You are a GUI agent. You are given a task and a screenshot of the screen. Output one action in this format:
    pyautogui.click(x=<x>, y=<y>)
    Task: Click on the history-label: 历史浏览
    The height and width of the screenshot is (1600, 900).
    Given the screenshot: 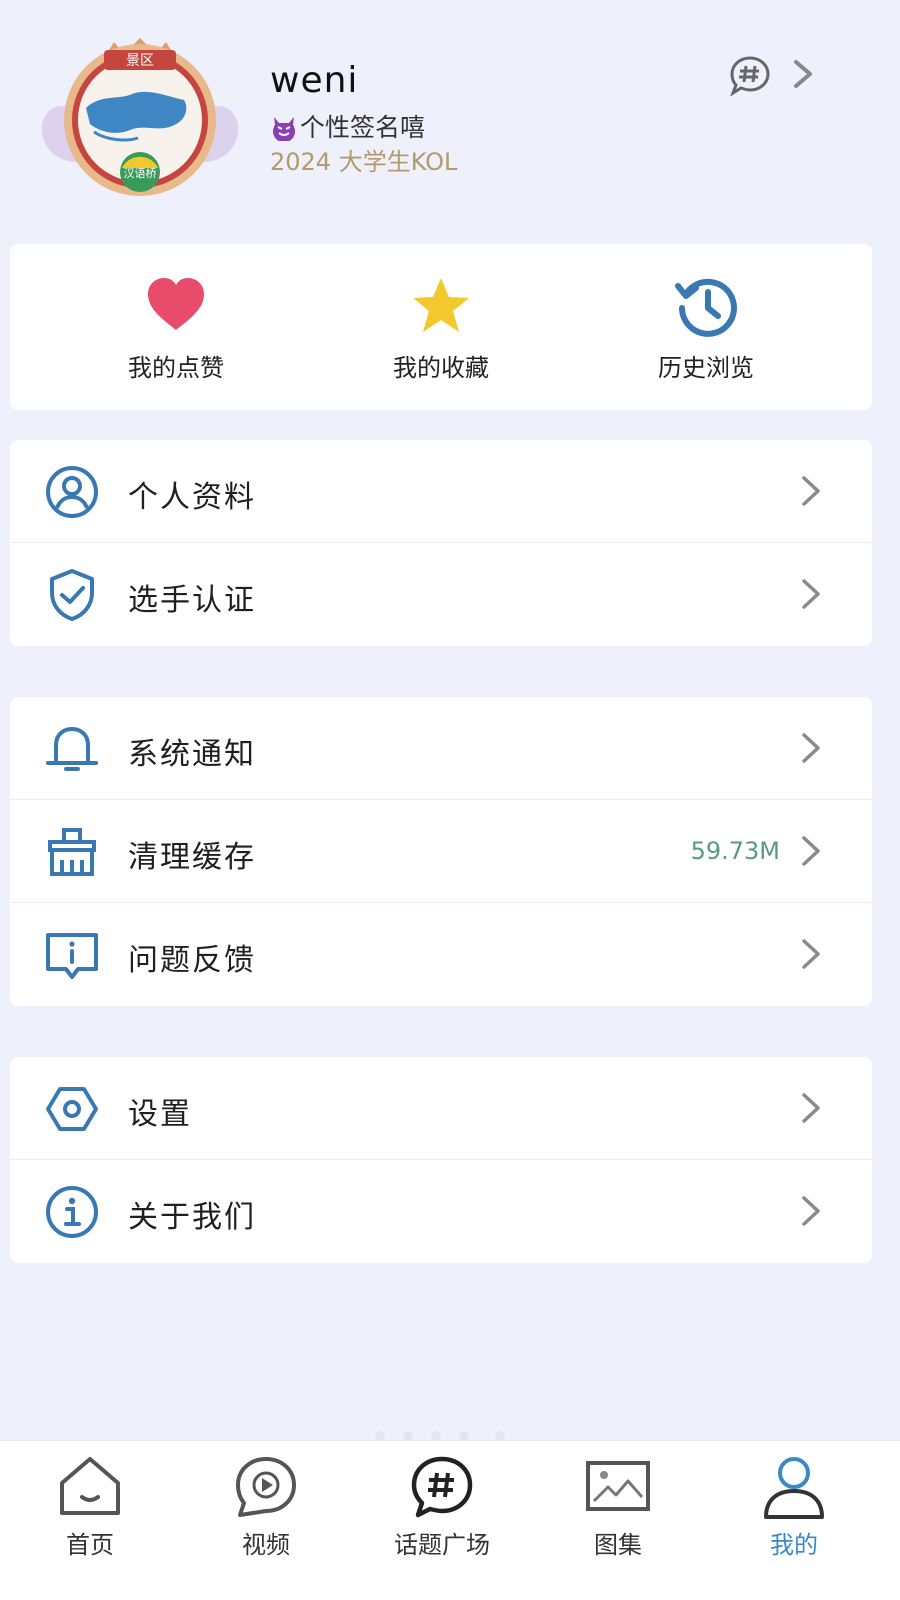 What is the action you would take?
    pyautogui.click(x=706, y=368)
    